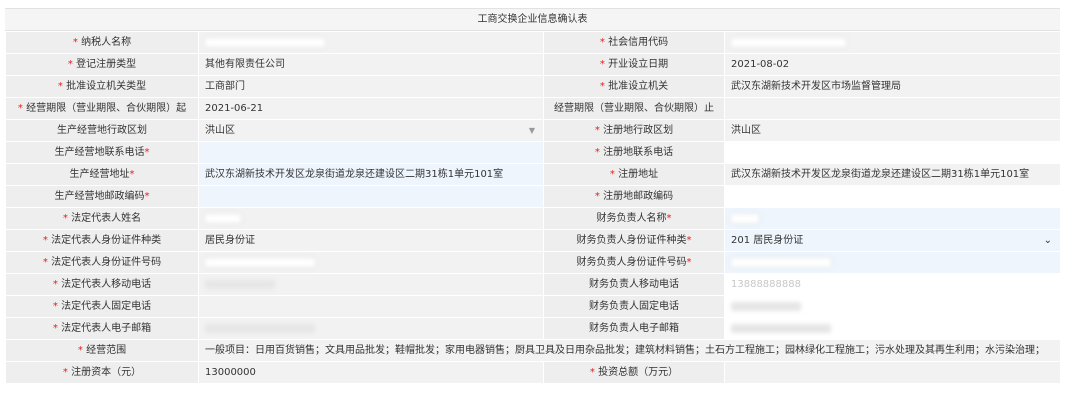 This screenshot has width=1080, height=407. What do you see at coordinates (892, 174) in the screenshot?
I see `value-registered-address: 武汉东湖新技术开发区龙泉街道龙泉还建设区二期31栋1单元101室` at bounding box center [892, 174].